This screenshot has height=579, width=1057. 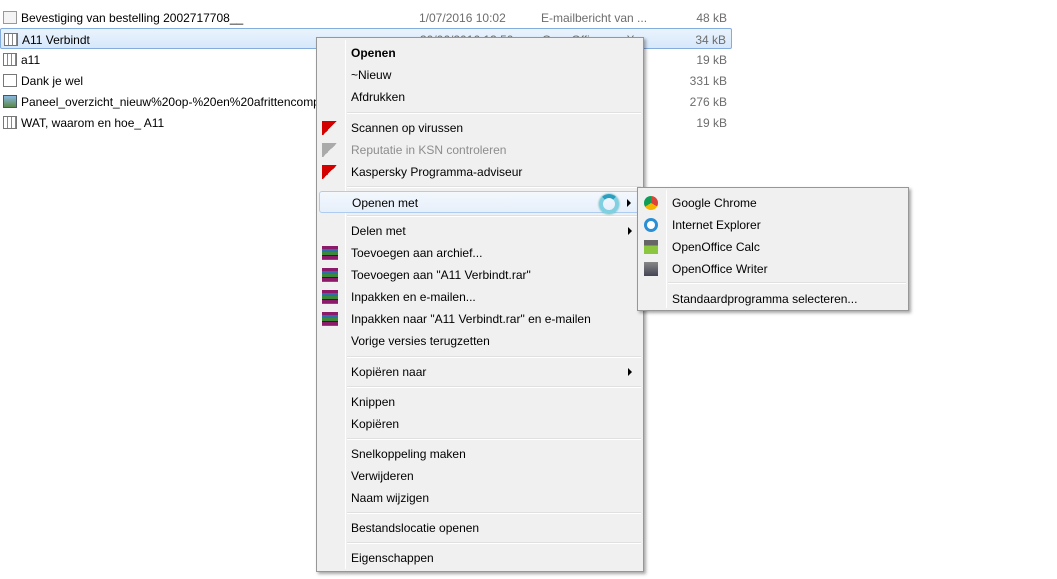 I want to click on menu-item-reputatie-in-ksn-controleren: Reputatie in KSN controleren, so click(x=480, y=150).